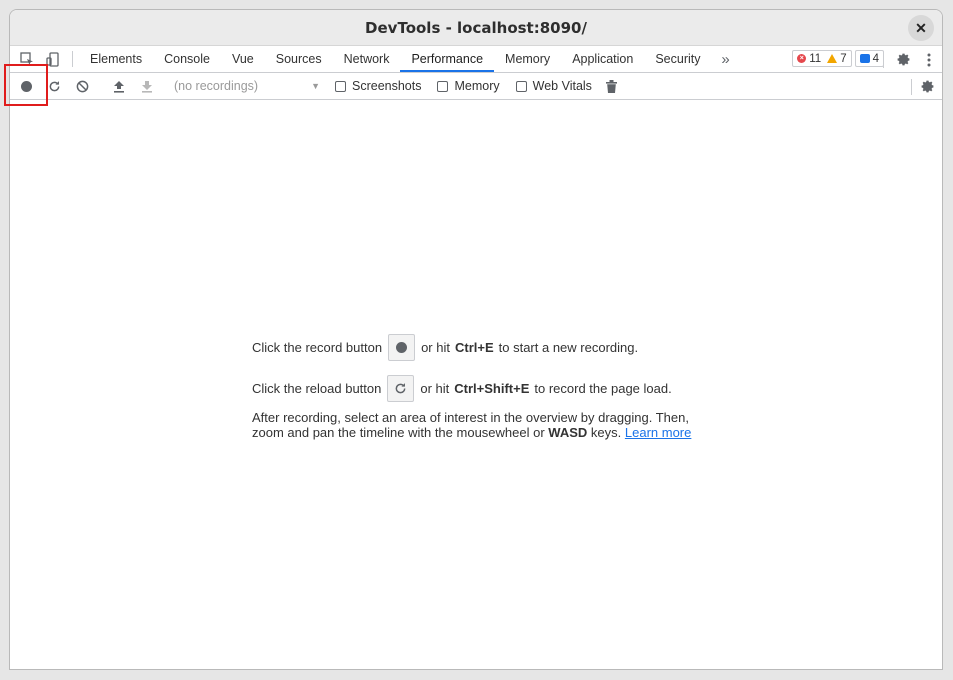 This screenshot has height=680, width=953. I want to click on upload-icon, so click(119, 86).